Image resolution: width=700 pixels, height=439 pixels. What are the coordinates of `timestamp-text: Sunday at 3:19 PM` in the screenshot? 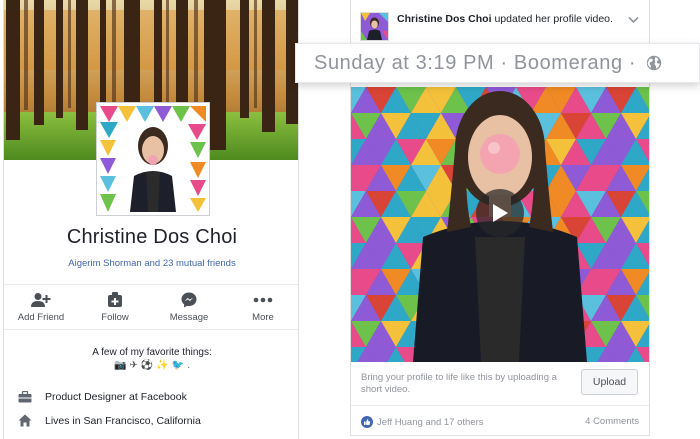 It's located at (404, 62).